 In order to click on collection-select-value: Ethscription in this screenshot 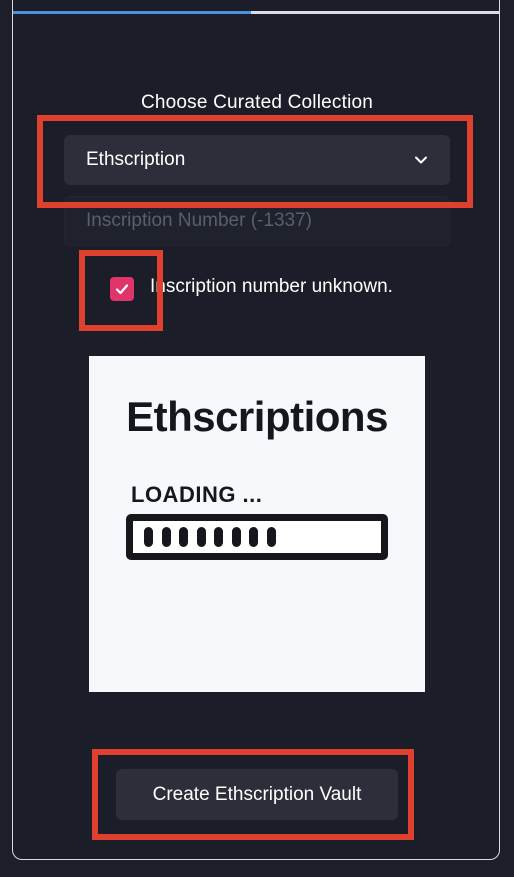, I will do `click(136, 159)`.